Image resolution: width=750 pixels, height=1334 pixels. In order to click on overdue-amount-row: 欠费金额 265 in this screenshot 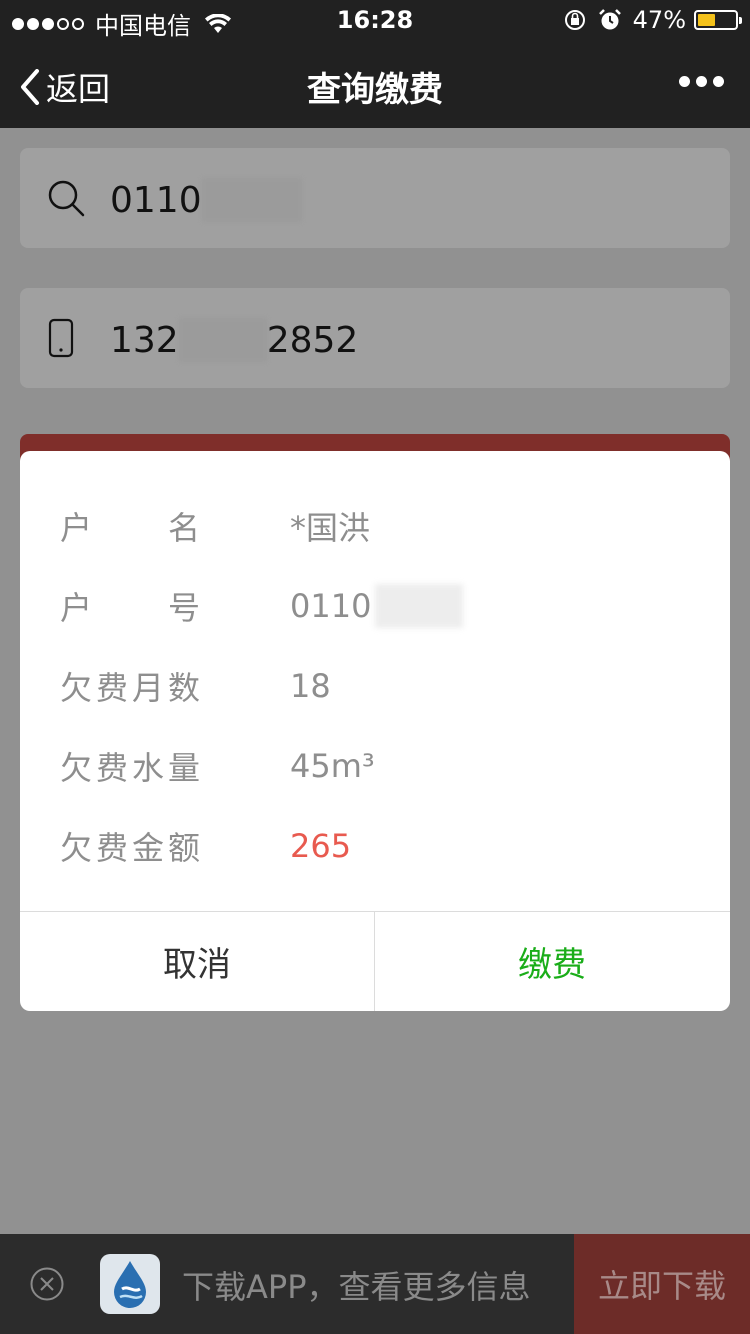, I will do `click(205, 846)`.